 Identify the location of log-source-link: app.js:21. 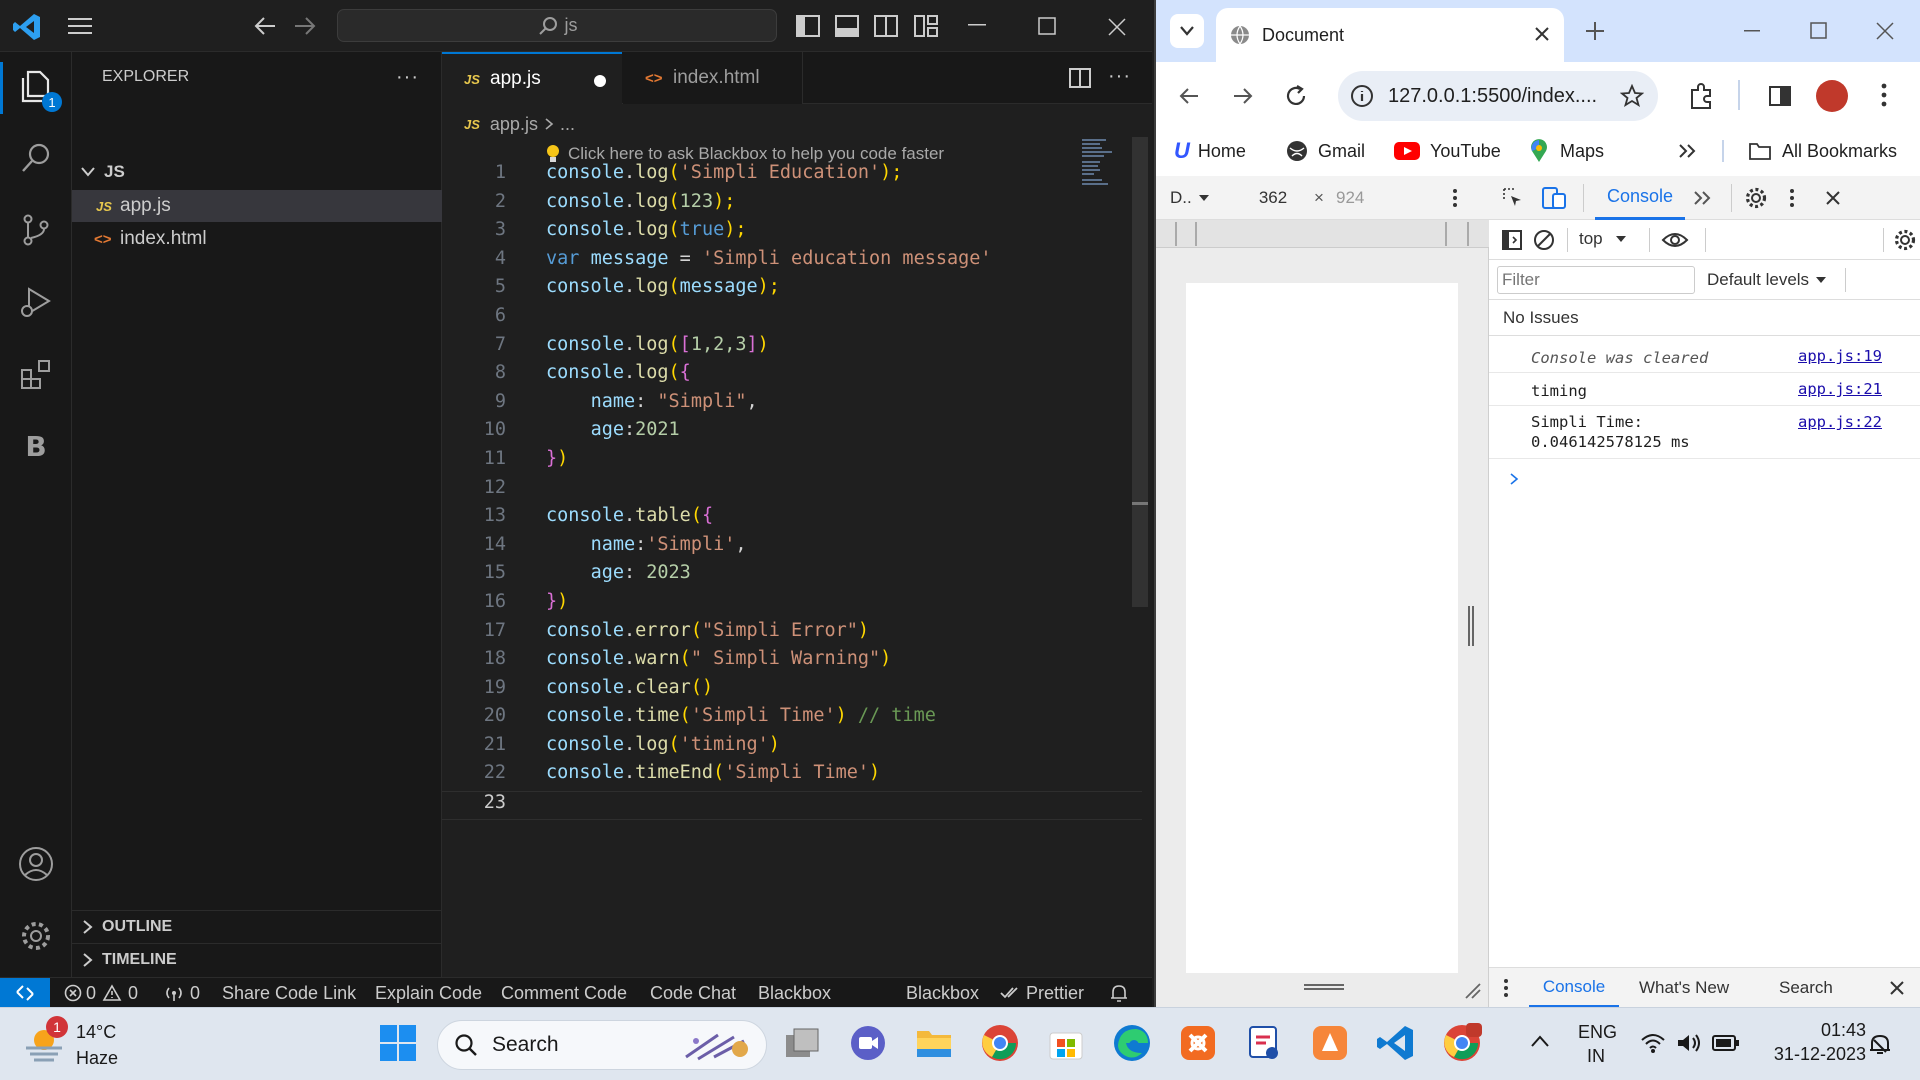
(1840, 389).